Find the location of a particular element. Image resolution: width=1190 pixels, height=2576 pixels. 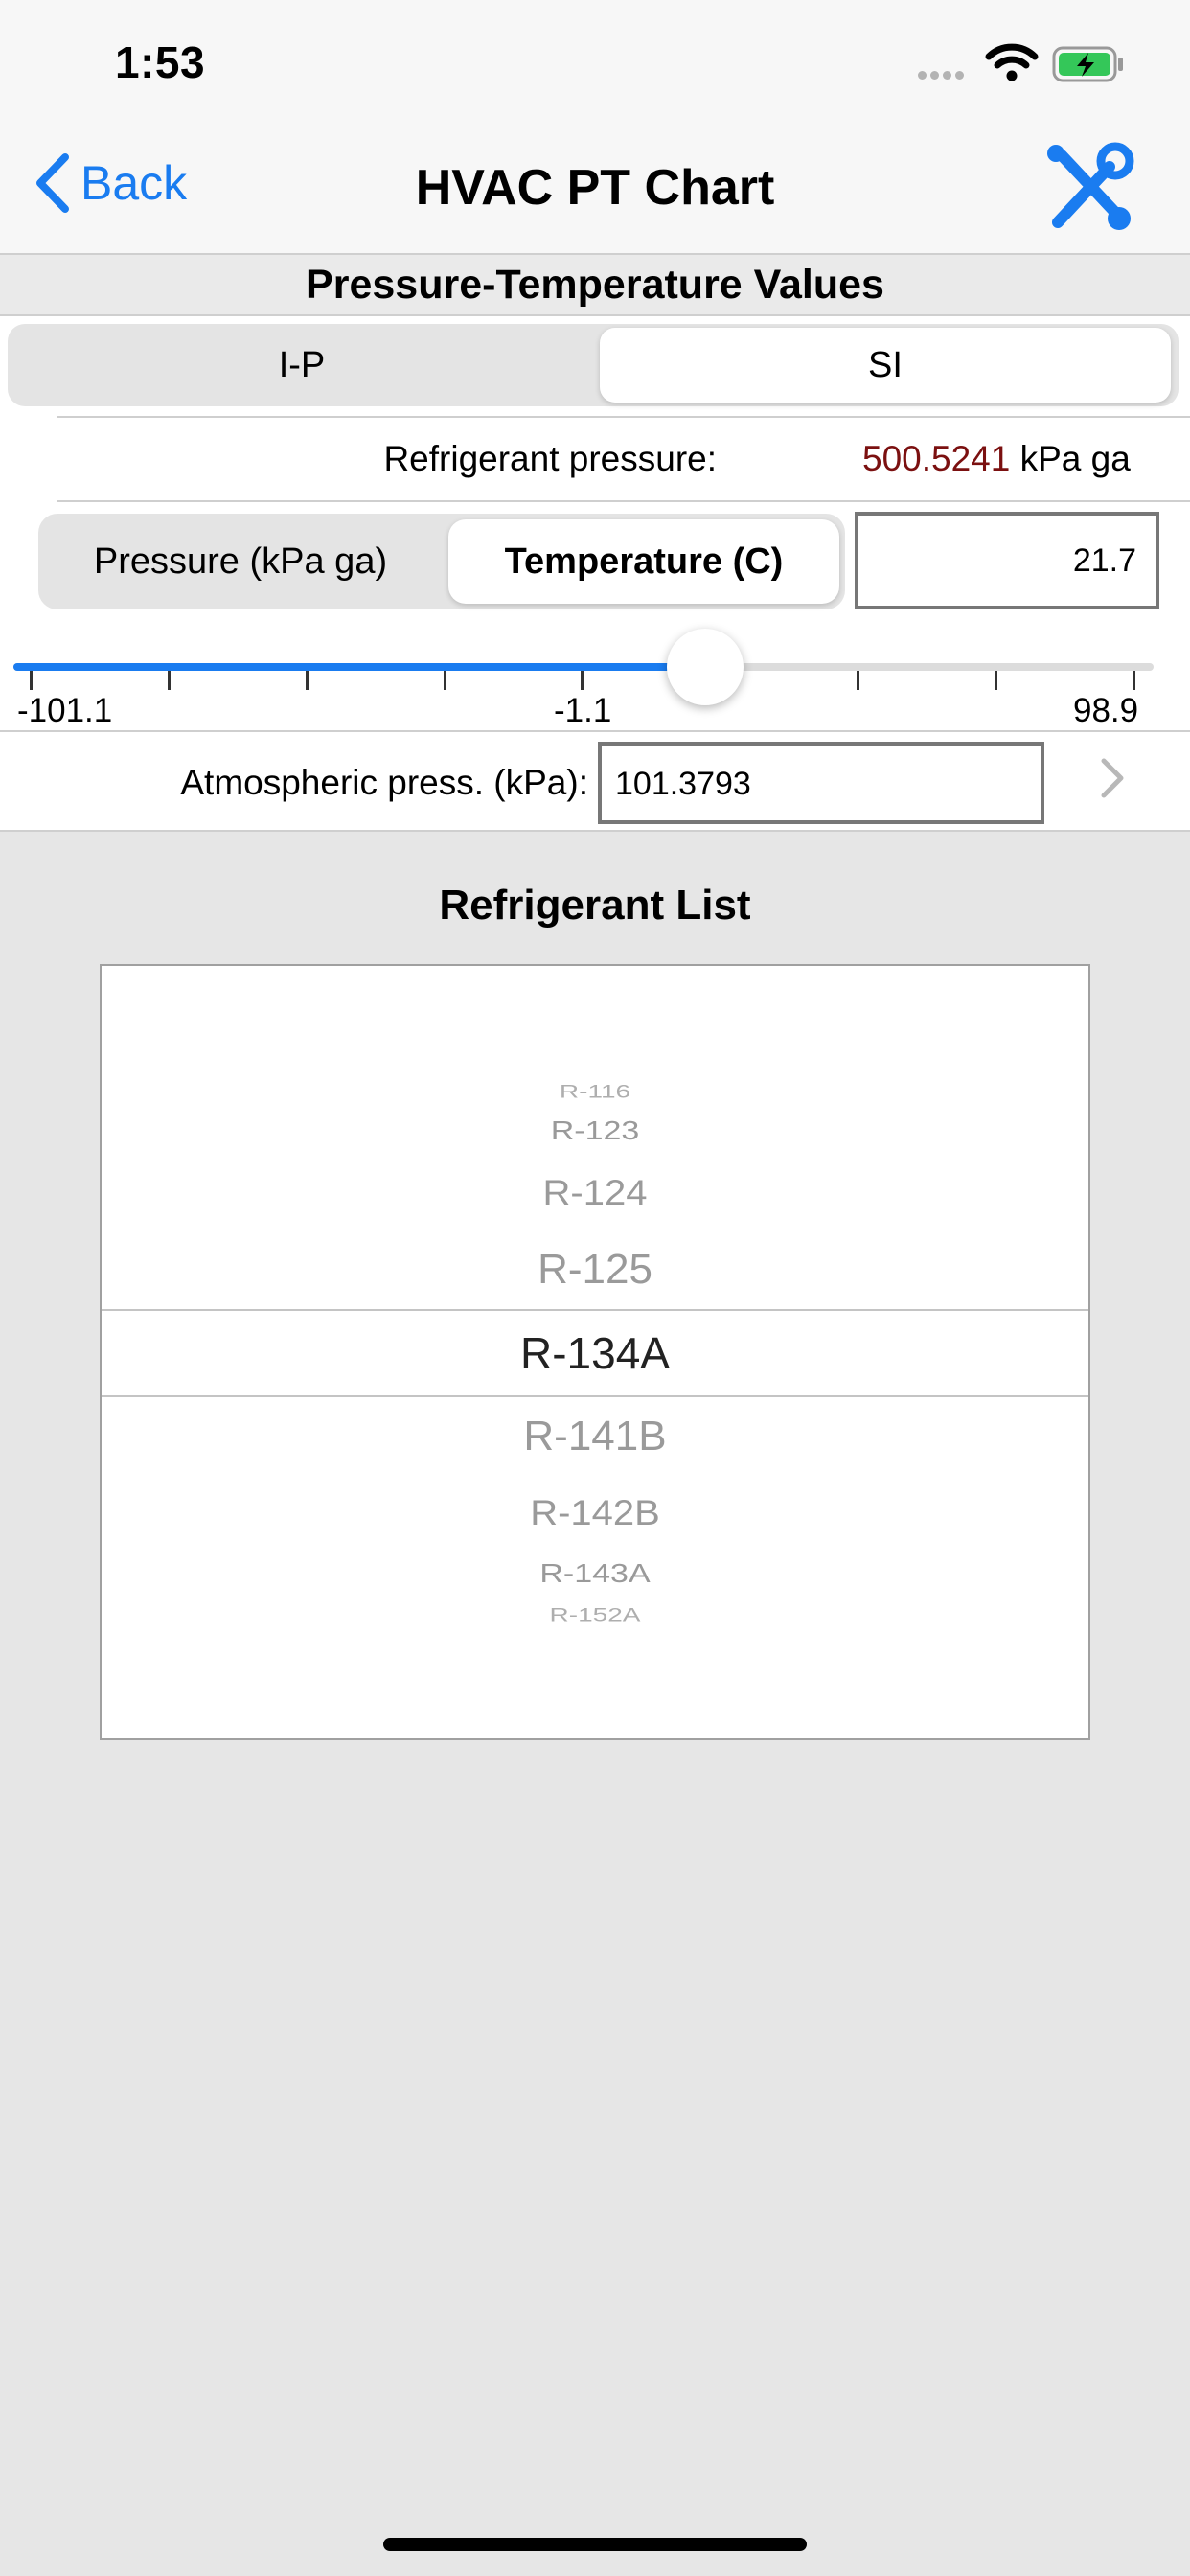

atmospheric-pressure-label: Atmospheric press. (kPa): is located at coordinates (384, 782).